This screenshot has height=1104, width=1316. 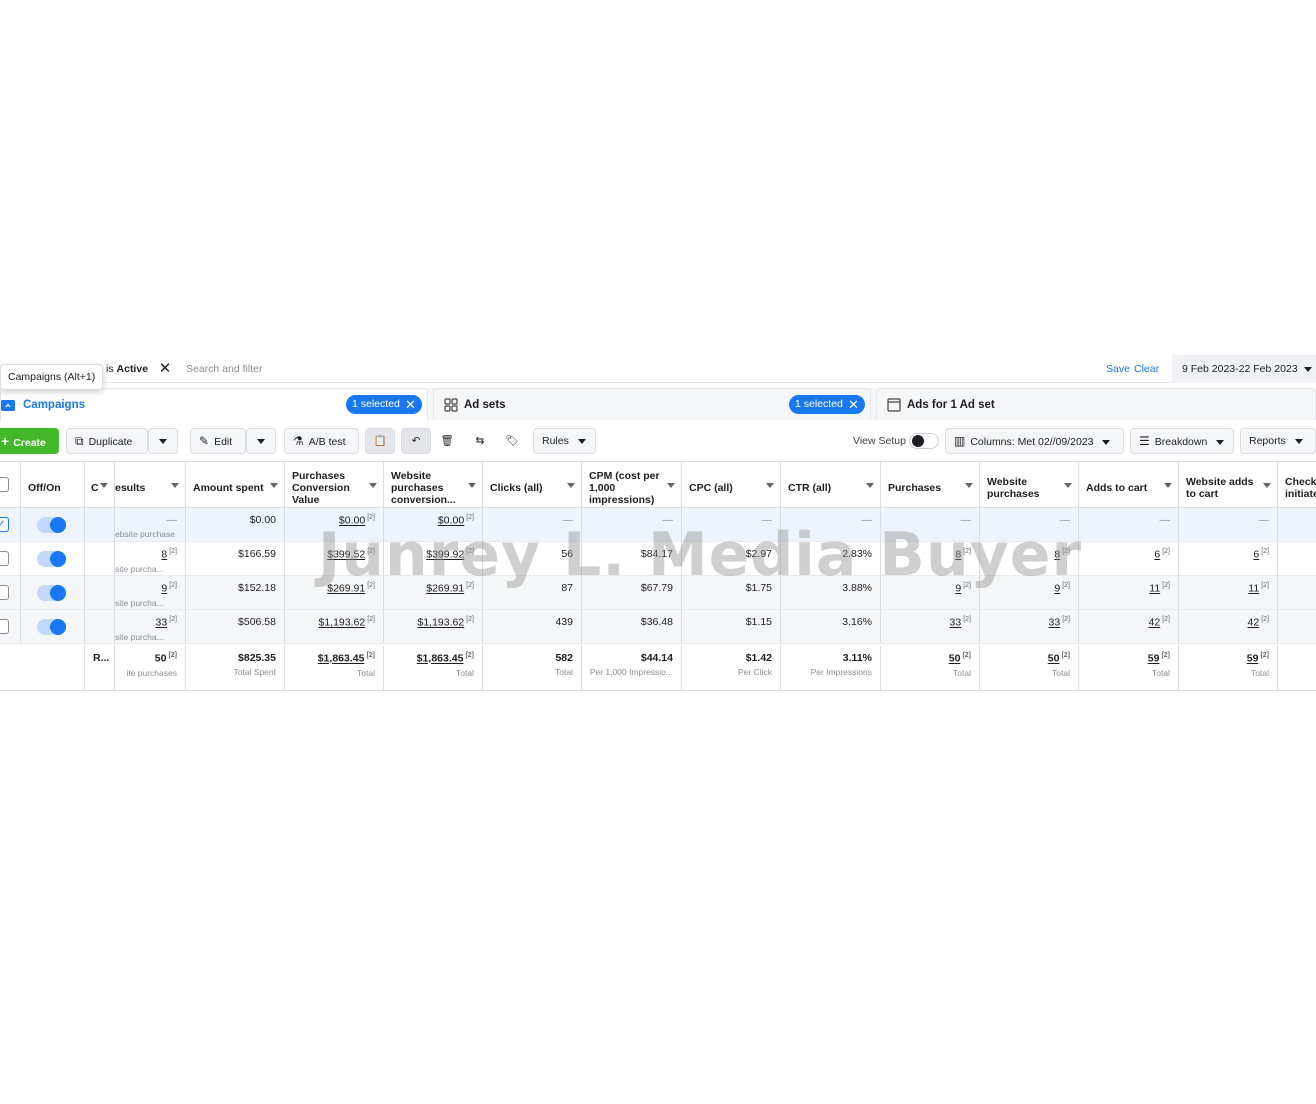 I want to click on column-ctr: CTR (all), so click(x=830, y=485).